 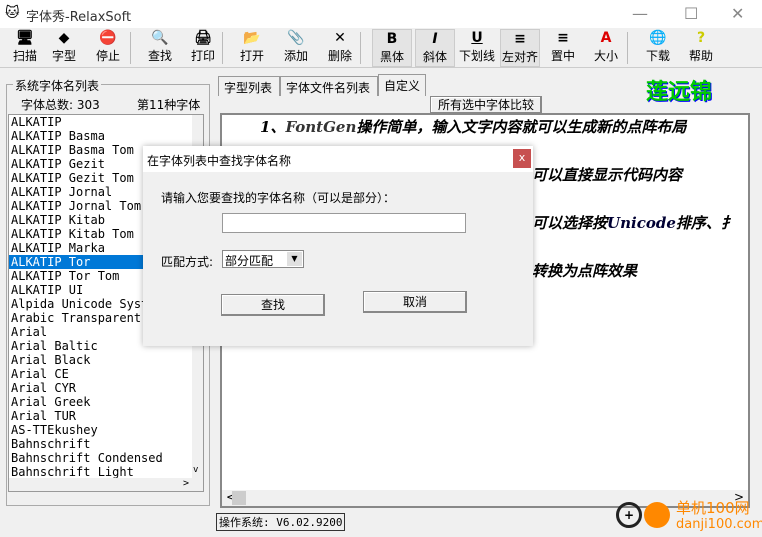 What do you see at coordinates (101, 388) in the screenshot?
I see `font-list-item: Arial CYR` at bounding box center [101, 388].